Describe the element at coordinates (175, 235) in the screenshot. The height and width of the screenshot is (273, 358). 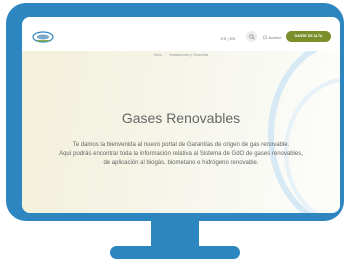
I see `monitor-stand-neck` at that location.